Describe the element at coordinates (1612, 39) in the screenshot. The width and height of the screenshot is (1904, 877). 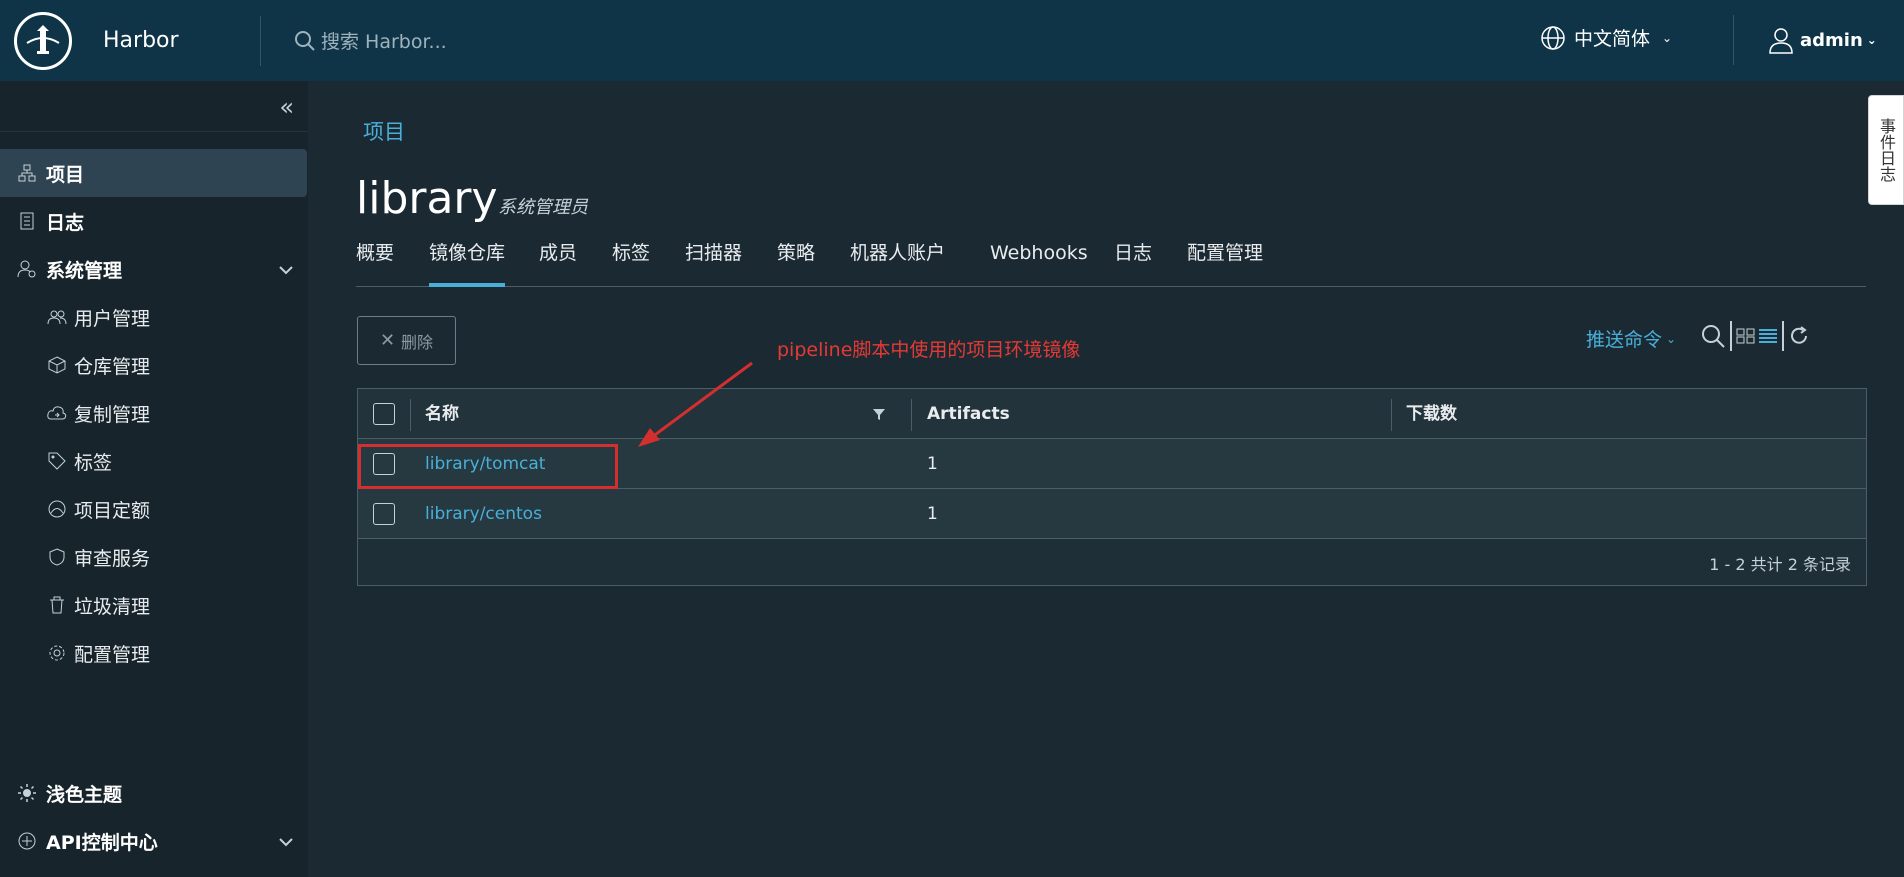
I see `language-label: 中文简体` at that location.